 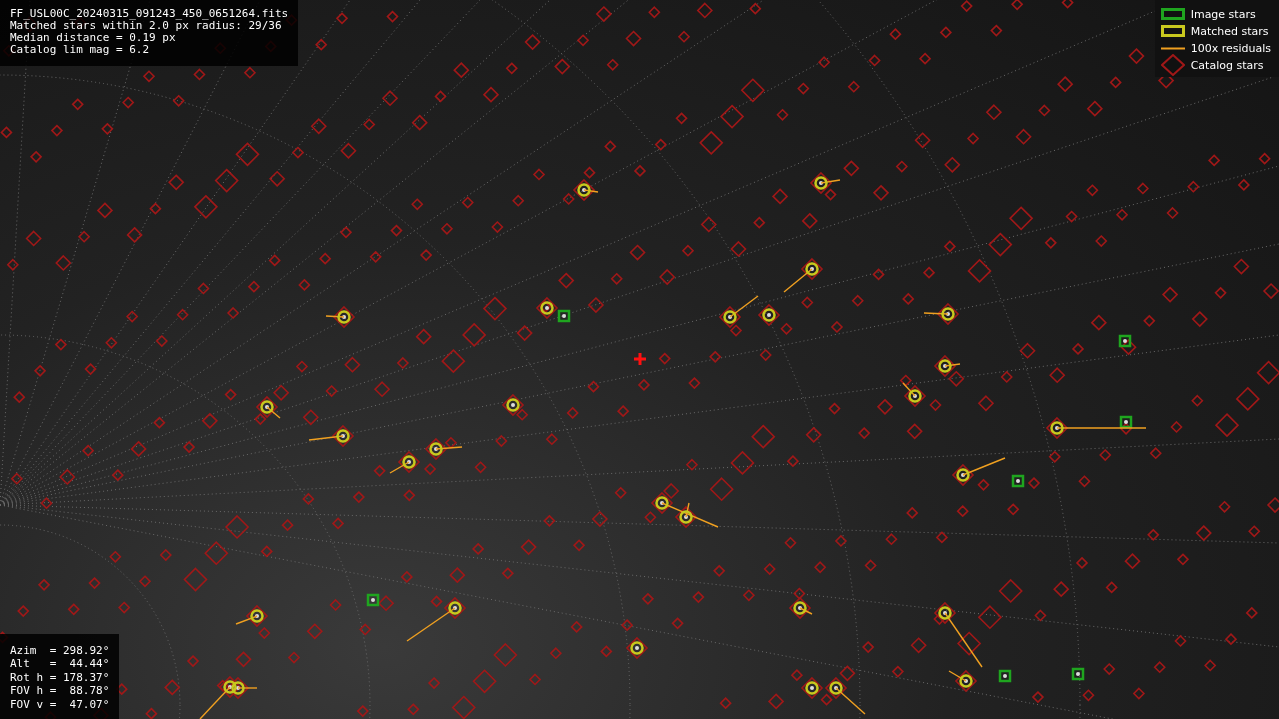 What do you see at coordinates (60, 704) in the screenshot?
I see `pointing-text: FOV v = 47.07°` at bounding box center [60, 704].